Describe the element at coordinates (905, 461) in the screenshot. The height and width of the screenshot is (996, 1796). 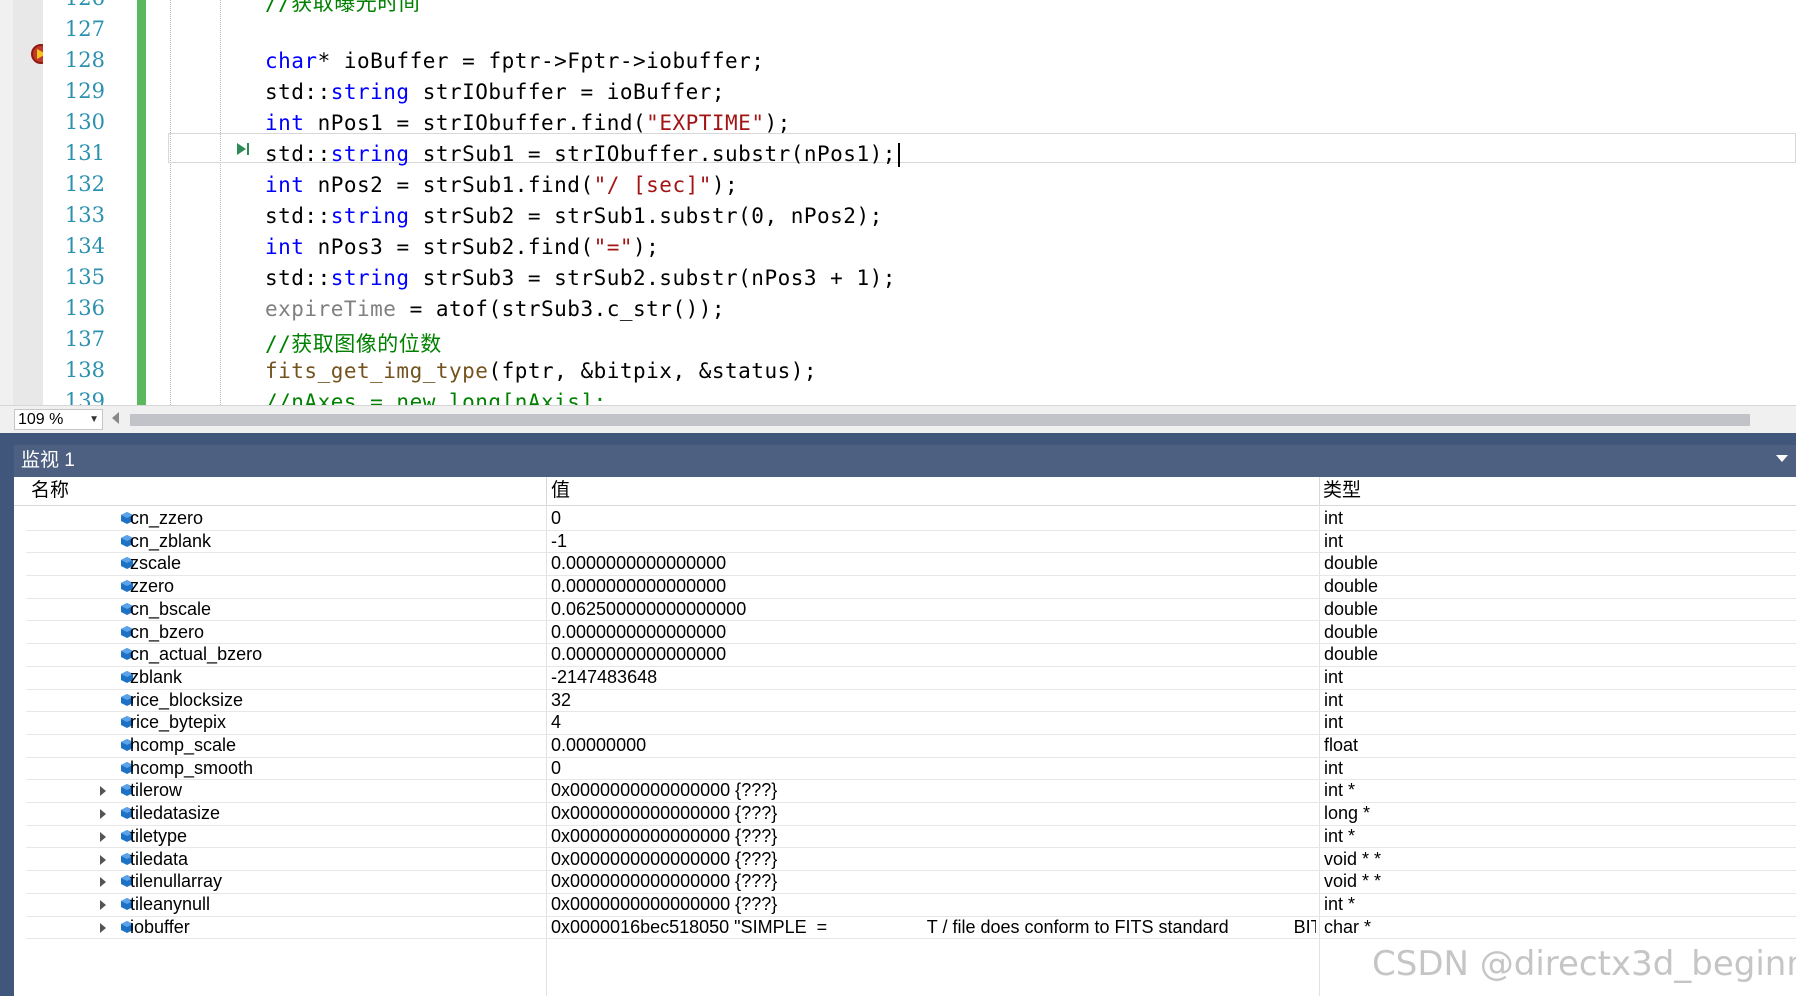
I see `watch-panel-title-bar: 监视 1` at that location.